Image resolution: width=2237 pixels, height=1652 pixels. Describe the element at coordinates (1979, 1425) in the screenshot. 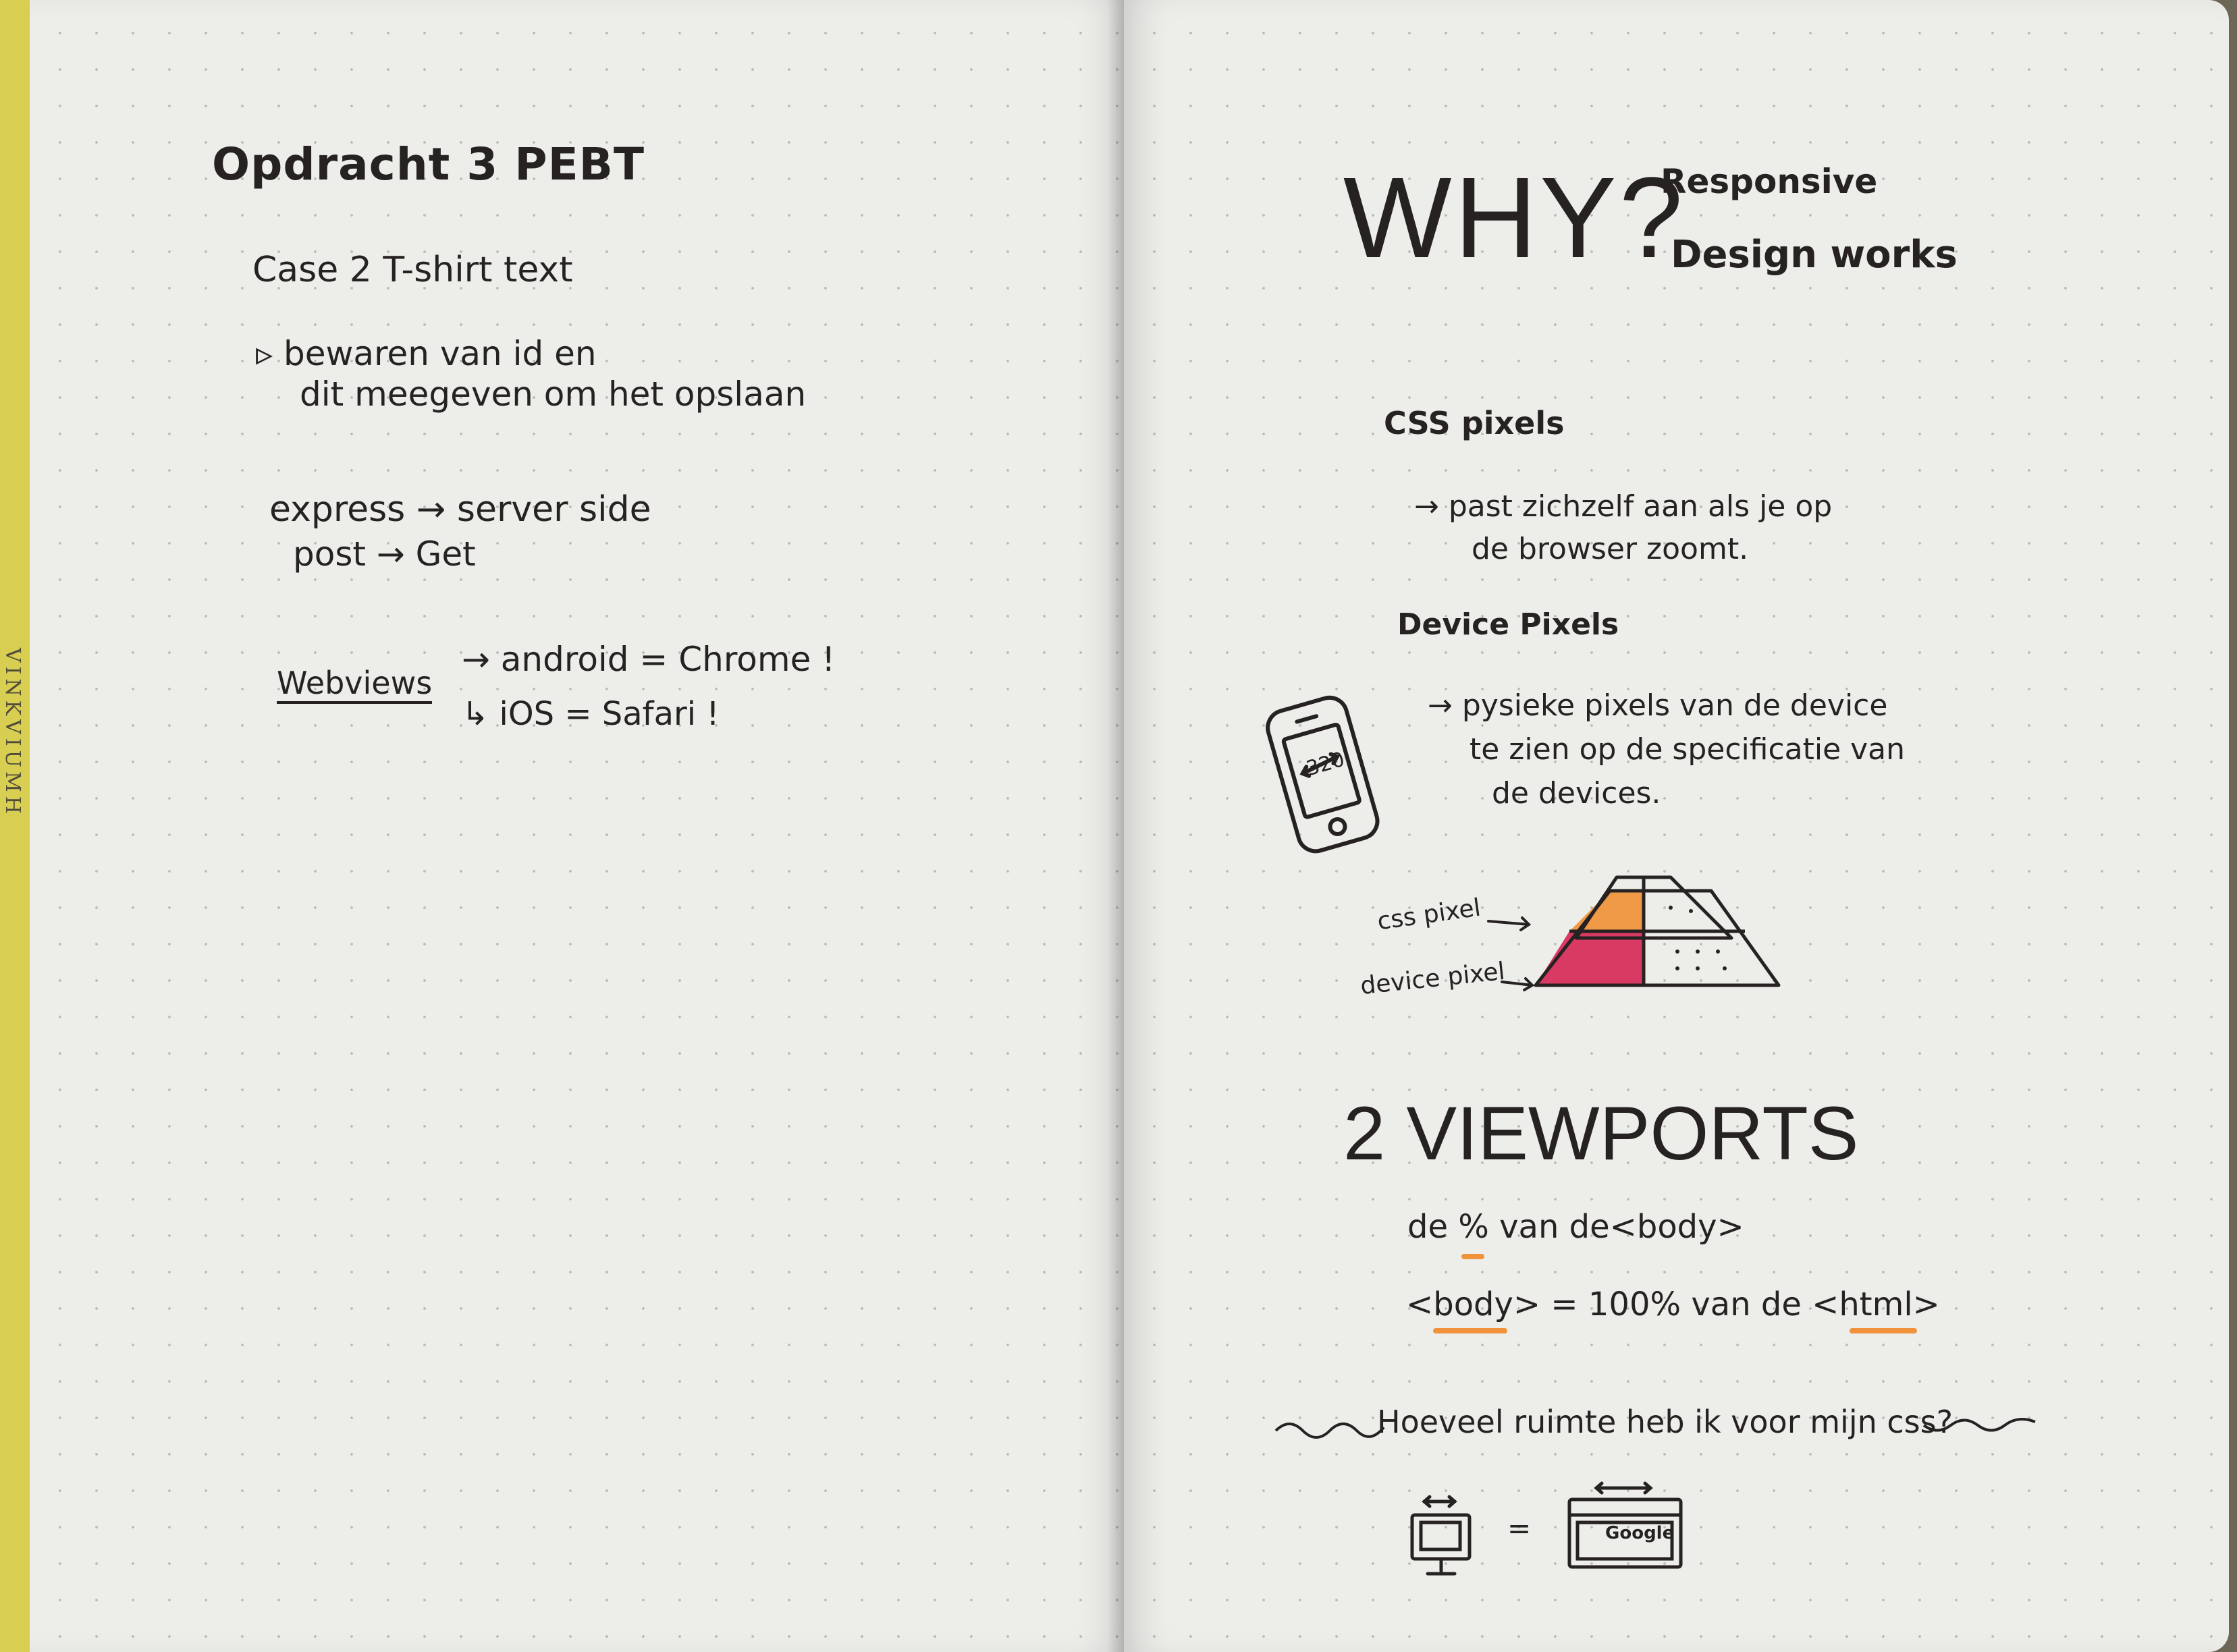

I see `right-squiggle` at that location.